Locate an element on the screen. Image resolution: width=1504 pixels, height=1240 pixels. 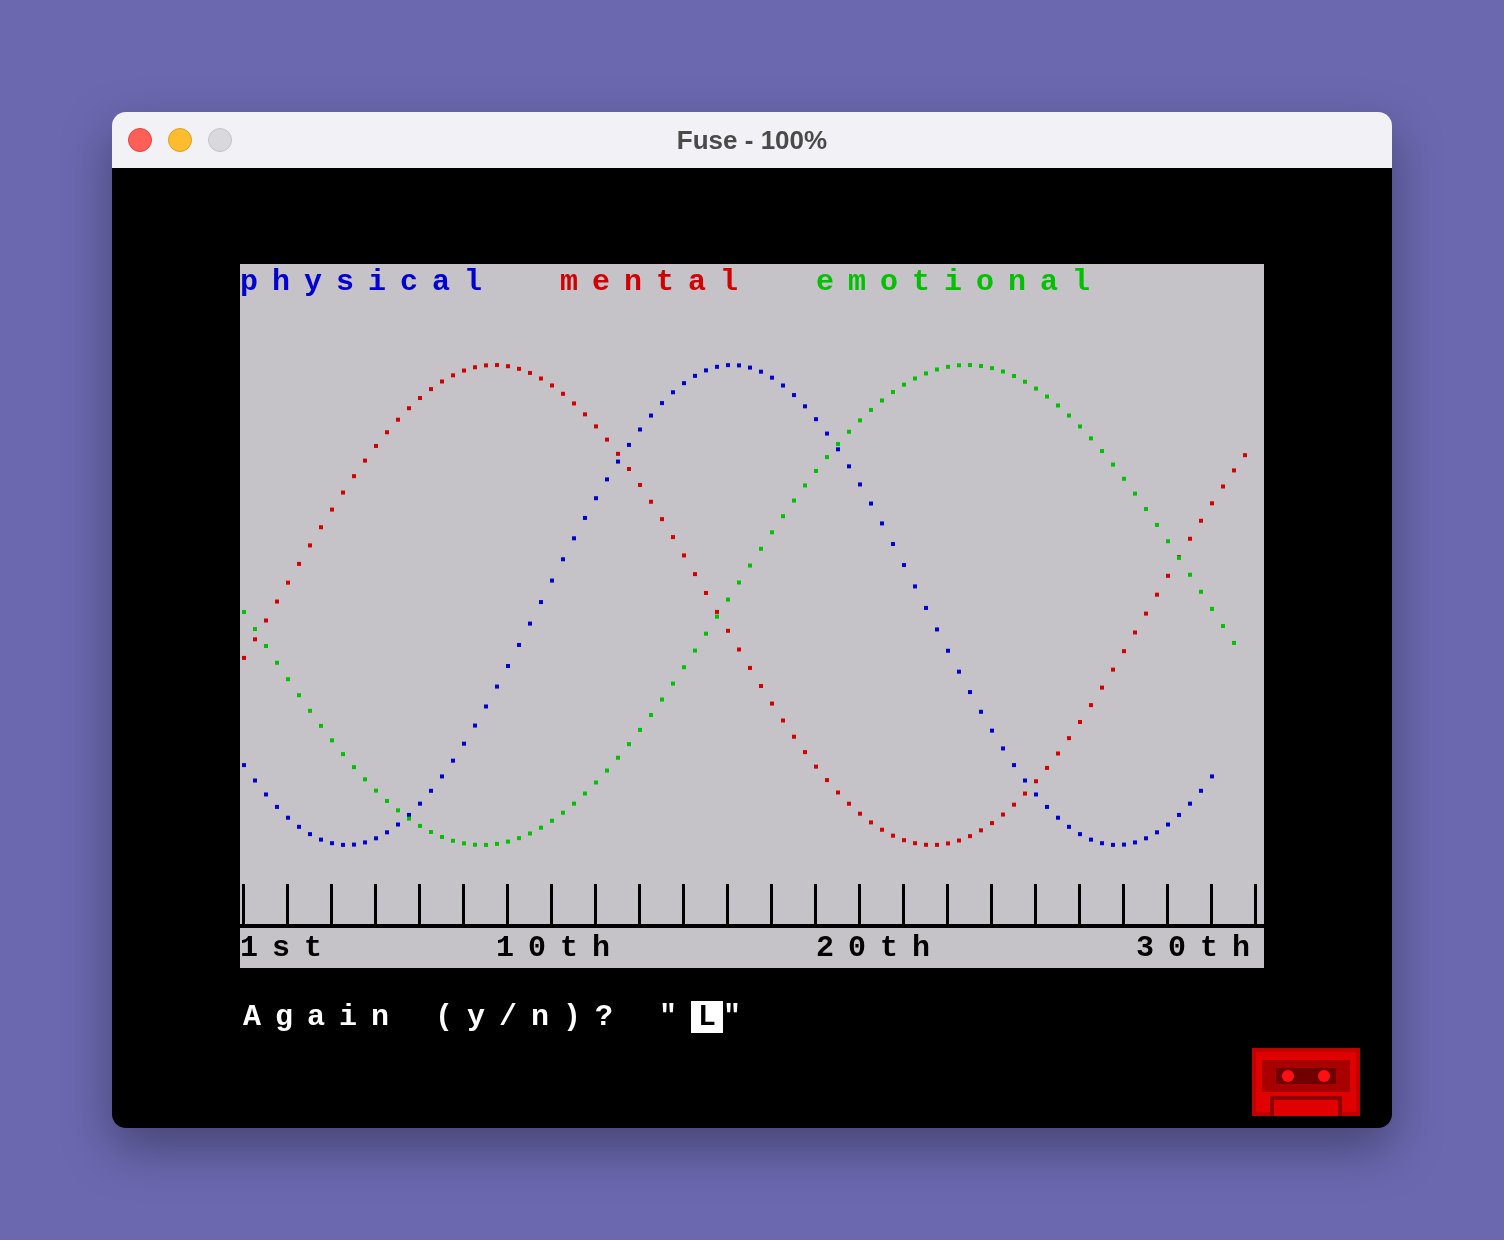
cassette-icon is located at coordinates (1306, 1082).